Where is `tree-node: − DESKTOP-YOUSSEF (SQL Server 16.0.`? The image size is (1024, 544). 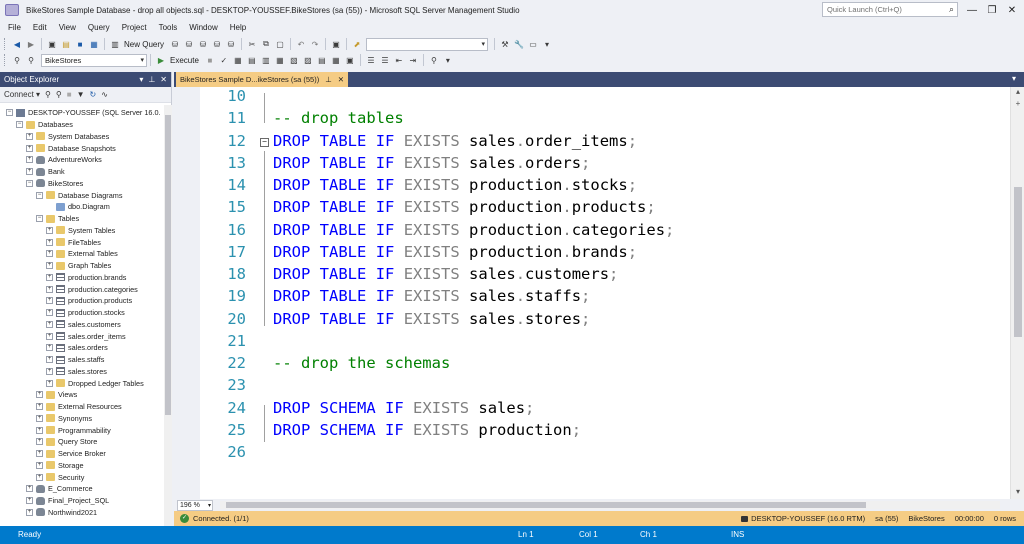 tree-node: − DESKTOP-YOUSSEF (SQL Server 16.0. is located at coordinates (83, 113).